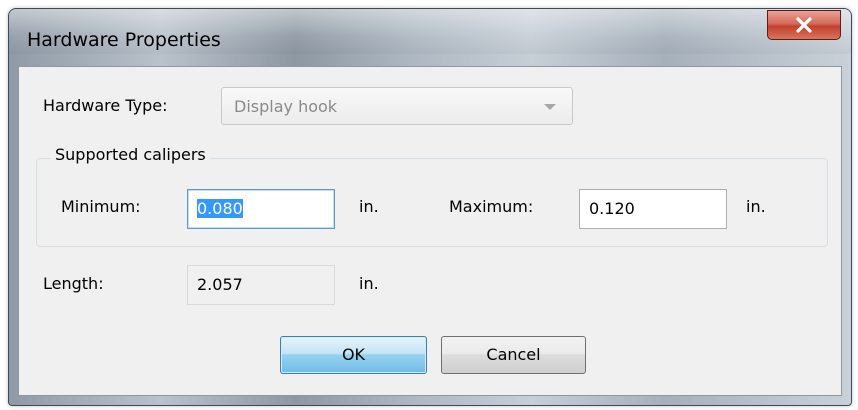 Image resolution: width=858 pixels, height=410 pixels. Describe the element at coordinates (369, 206) in the screenshot. I see `minimum-unit: in.` at that location.